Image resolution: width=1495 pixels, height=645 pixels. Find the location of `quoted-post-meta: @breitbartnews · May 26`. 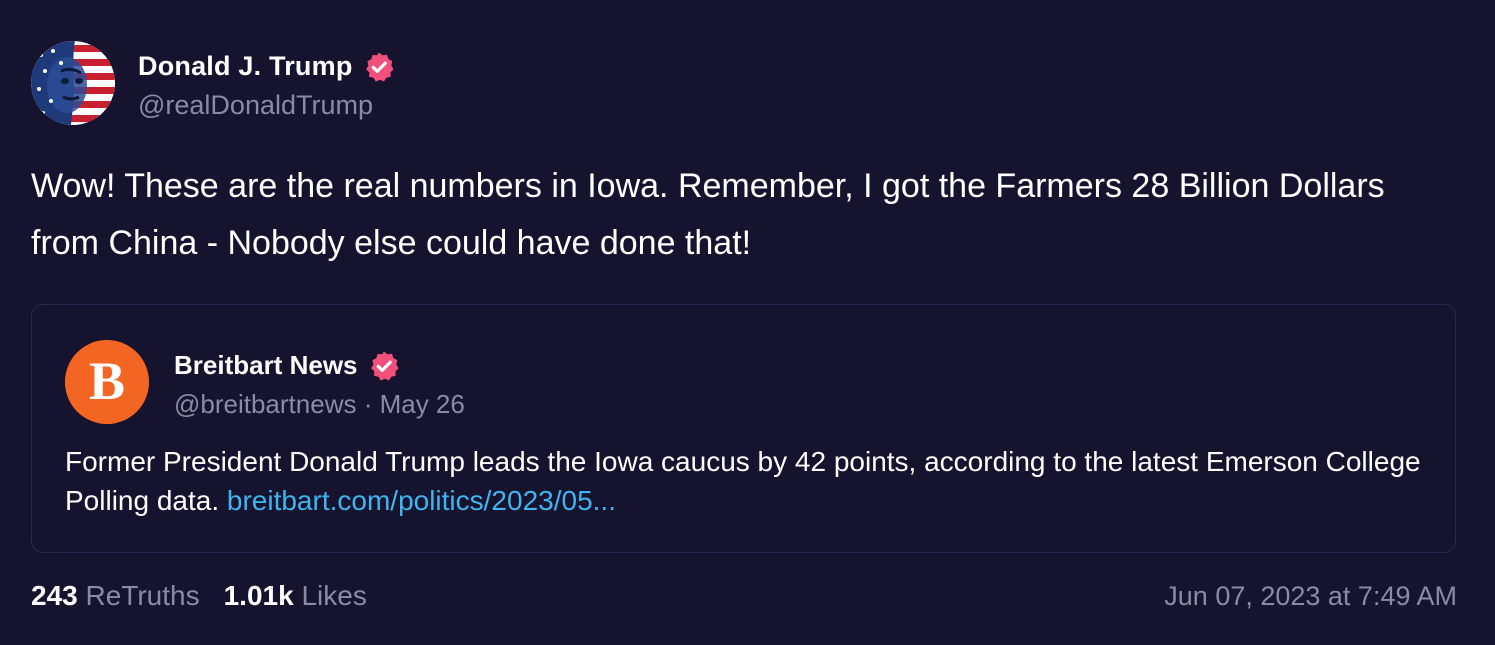

quoted-post-meta: @breitbartnews · May 26 is located at coordinates (319, 404).